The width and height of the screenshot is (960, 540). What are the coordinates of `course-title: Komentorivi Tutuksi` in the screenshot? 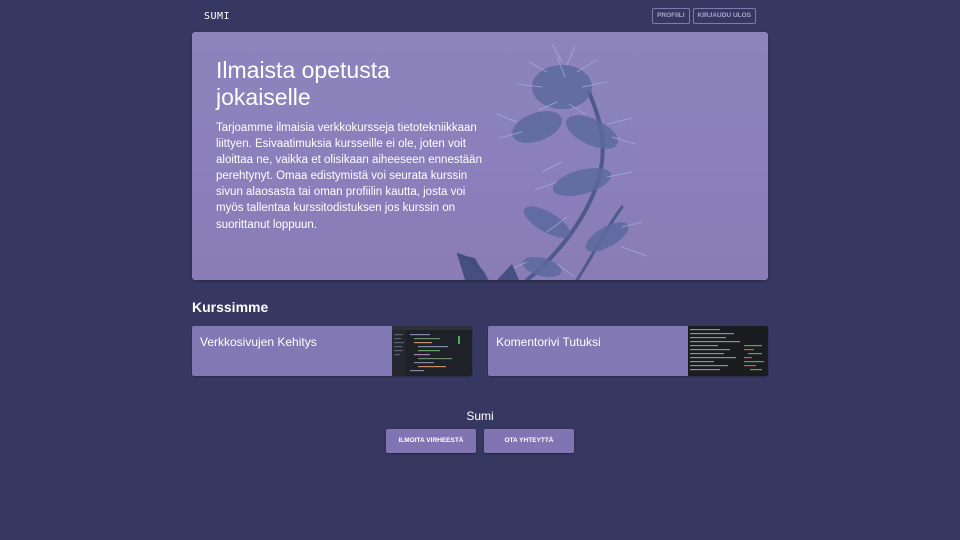 It's located at (548, 342).